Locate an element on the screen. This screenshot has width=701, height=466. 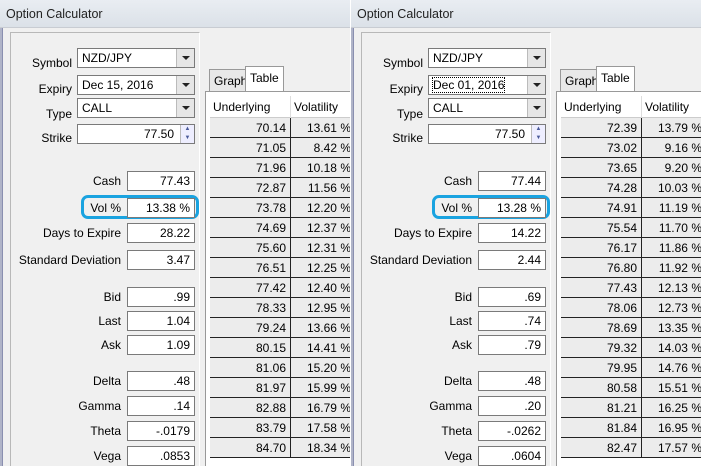
table-row: 72.87 11.56 % is located at coordinates (280, 188).